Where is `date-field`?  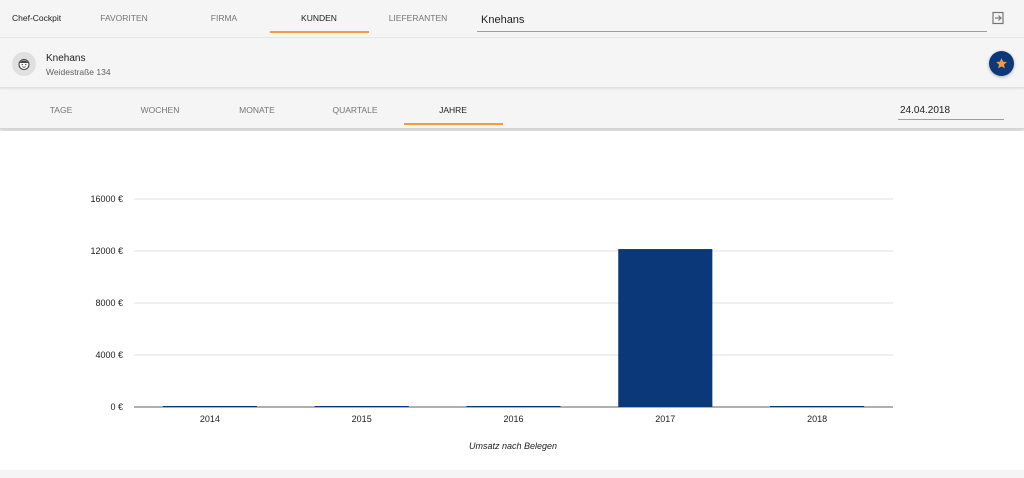 date-field is located at coordinates (951, 110).